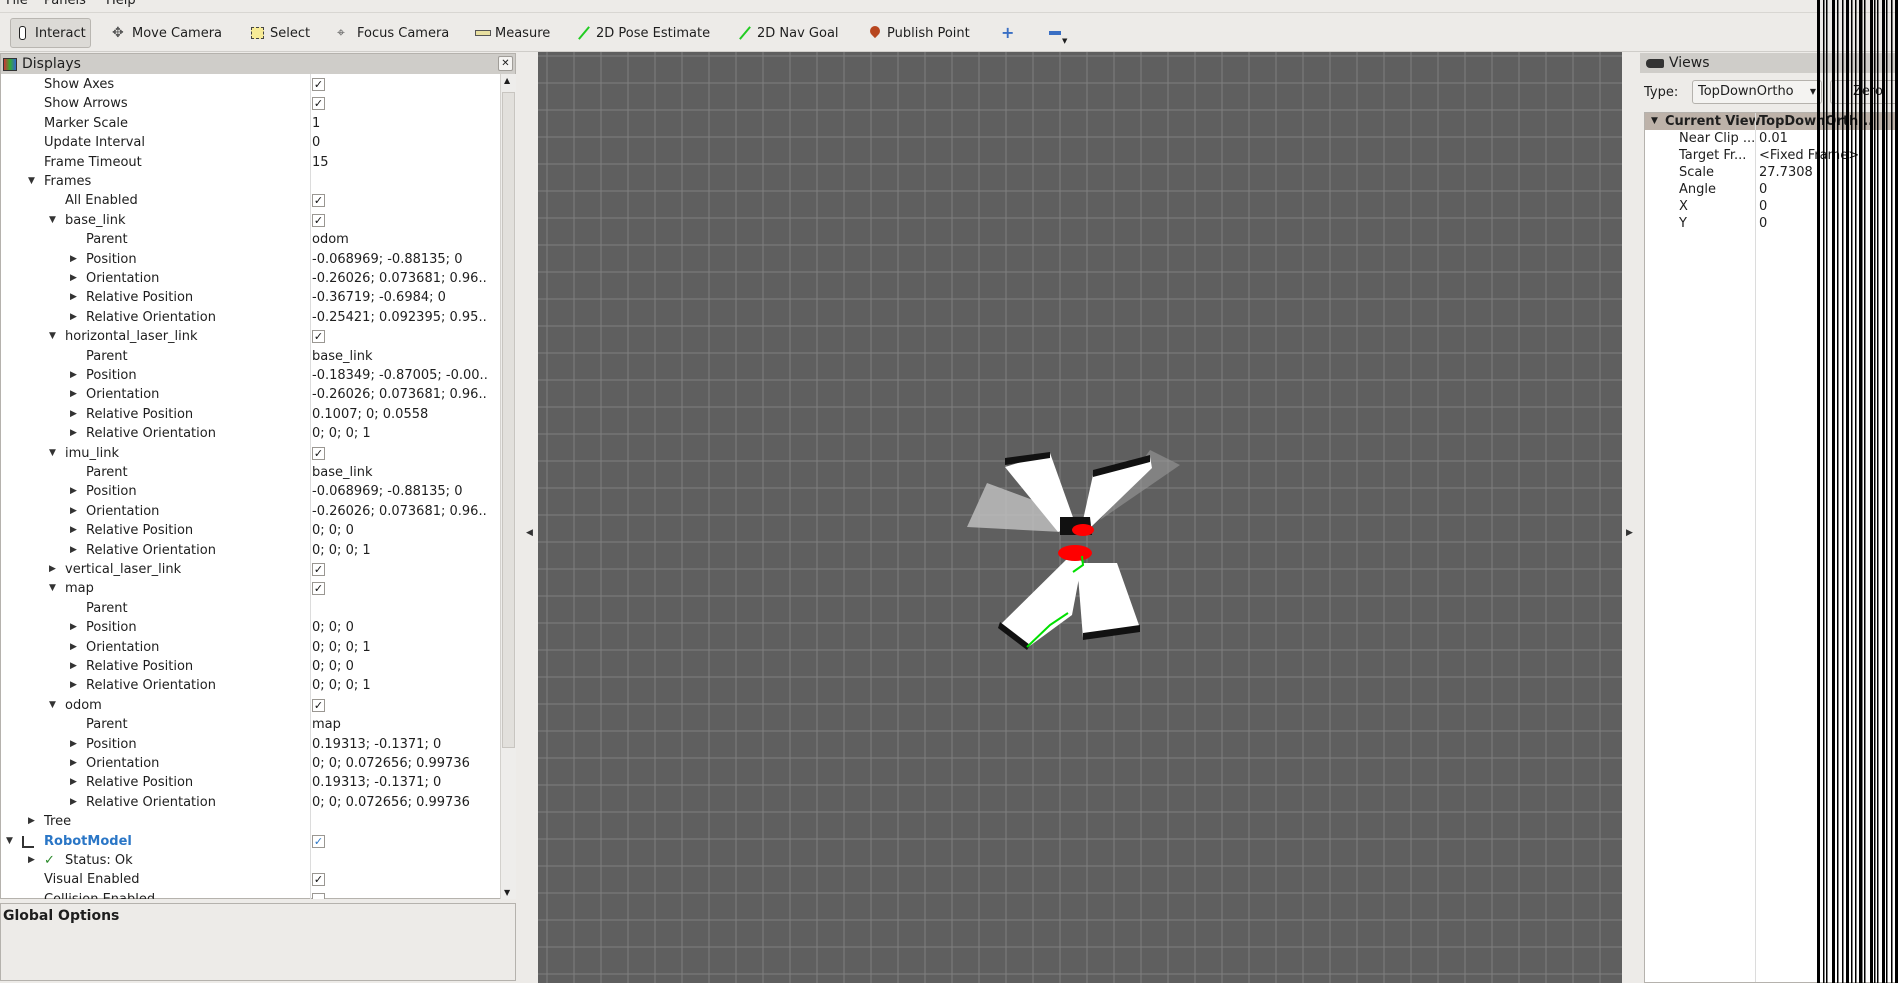 Image resolution: width=1898 pixels, height=983 pixels. I want to click on tree-row: ▼ horizontal_laser_link ✓, so click(250, 336).